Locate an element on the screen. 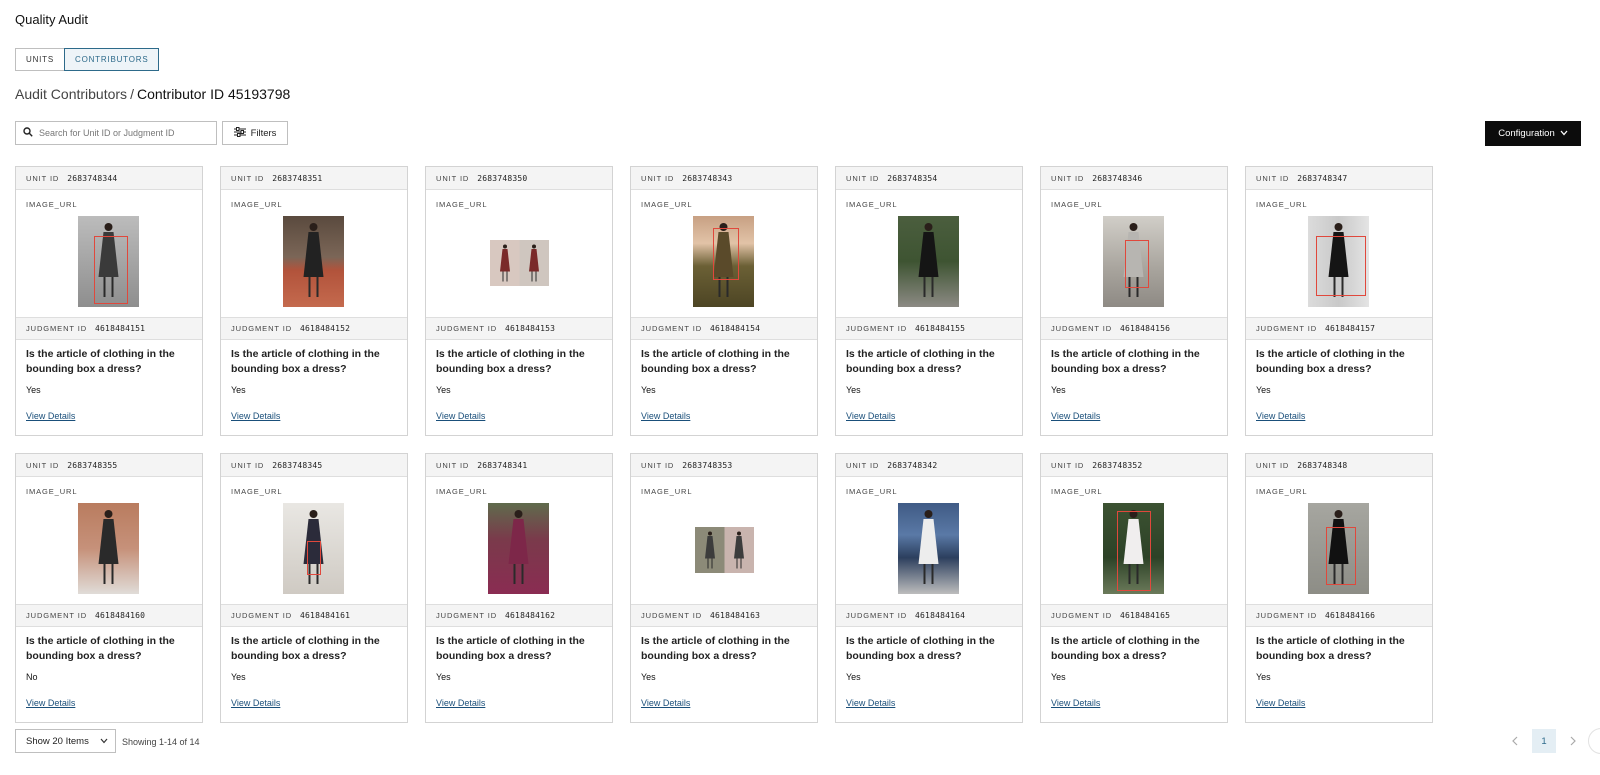 The image size is (1600, 775). judgment-id-header: JUDGMENT ID 4618484152 is located at coordinates (314, 328).